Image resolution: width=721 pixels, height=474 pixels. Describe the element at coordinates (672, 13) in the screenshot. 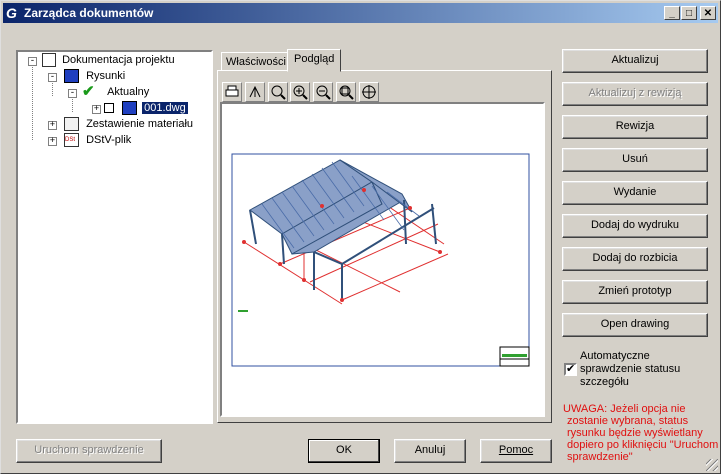

I see `minimize-button: _` at that location.